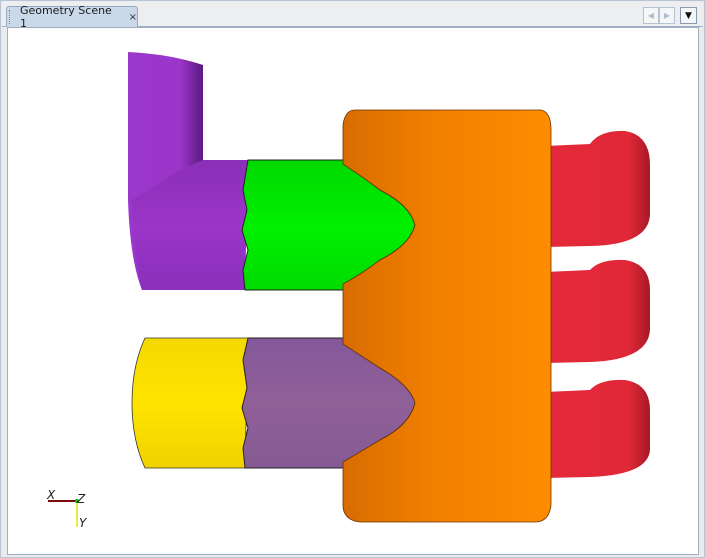 This screenshot has width=705, height=558. I want to click on z-axis-label: Z, so click(81, 499).